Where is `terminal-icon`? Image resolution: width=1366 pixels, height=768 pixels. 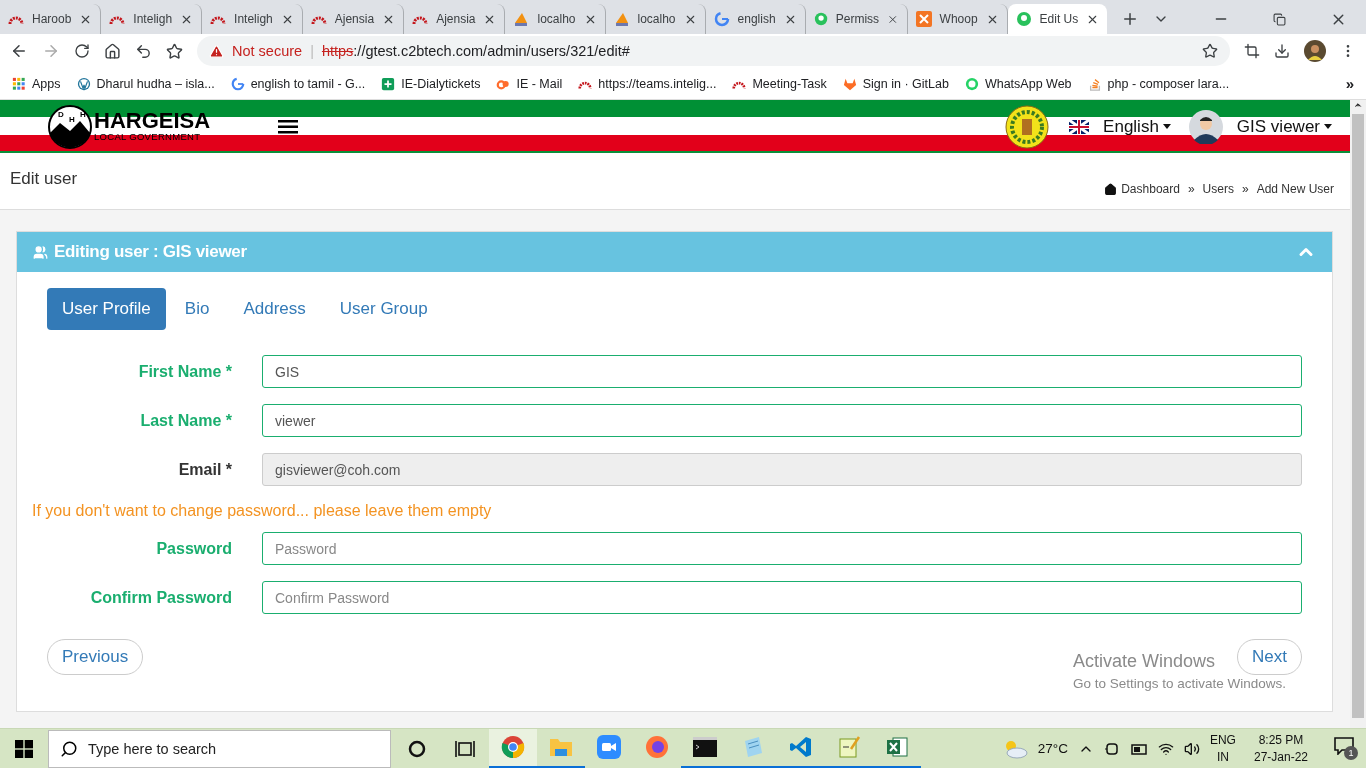 terminal-icon is located at coordinates (705, 747).